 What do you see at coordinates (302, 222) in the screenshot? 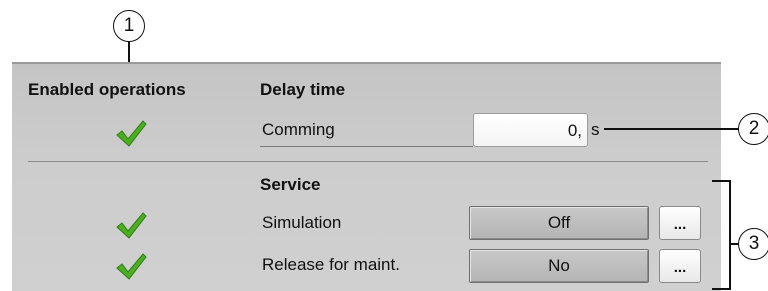
I see `simulation-label: Simulation` at bounding box center [302, 222].